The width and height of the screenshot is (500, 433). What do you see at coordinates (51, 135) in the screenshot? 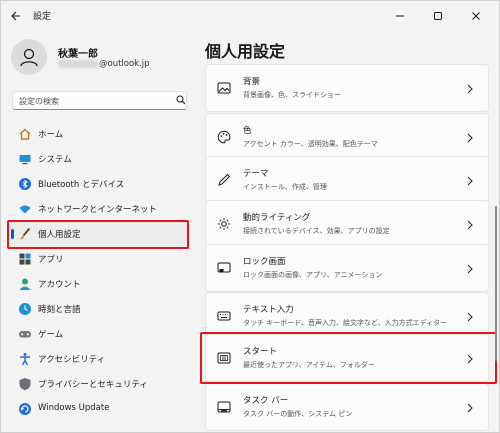
I see `sidebar-item-label: ホーム` at bounding box center [51, 135].